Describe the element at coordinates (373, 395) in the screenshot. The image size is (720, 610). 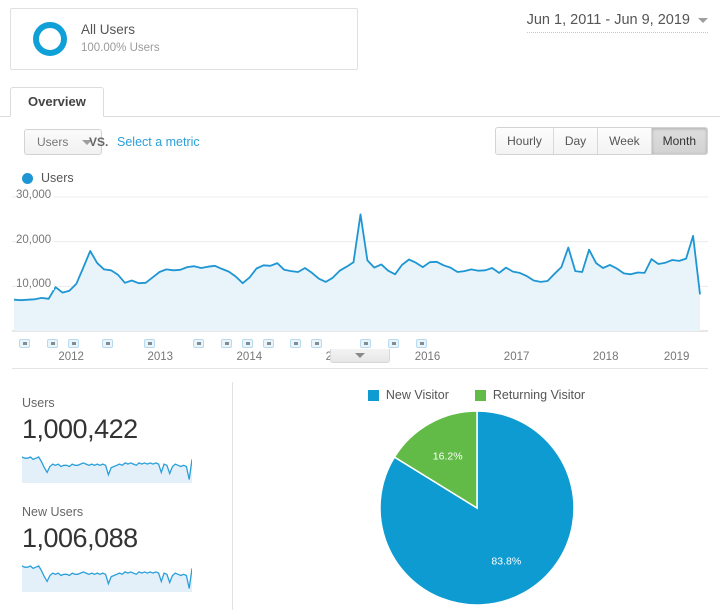
I see `legend-swatch-new-visitor-icon` at that location.